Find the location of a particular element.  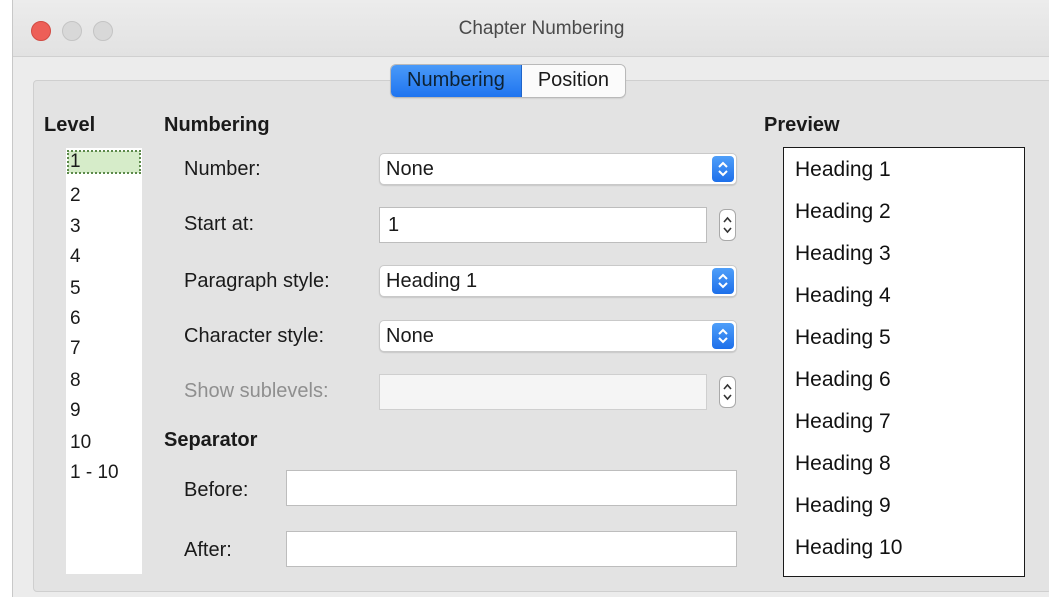

level-item-6: 6 is located at coordinates (75, 319).